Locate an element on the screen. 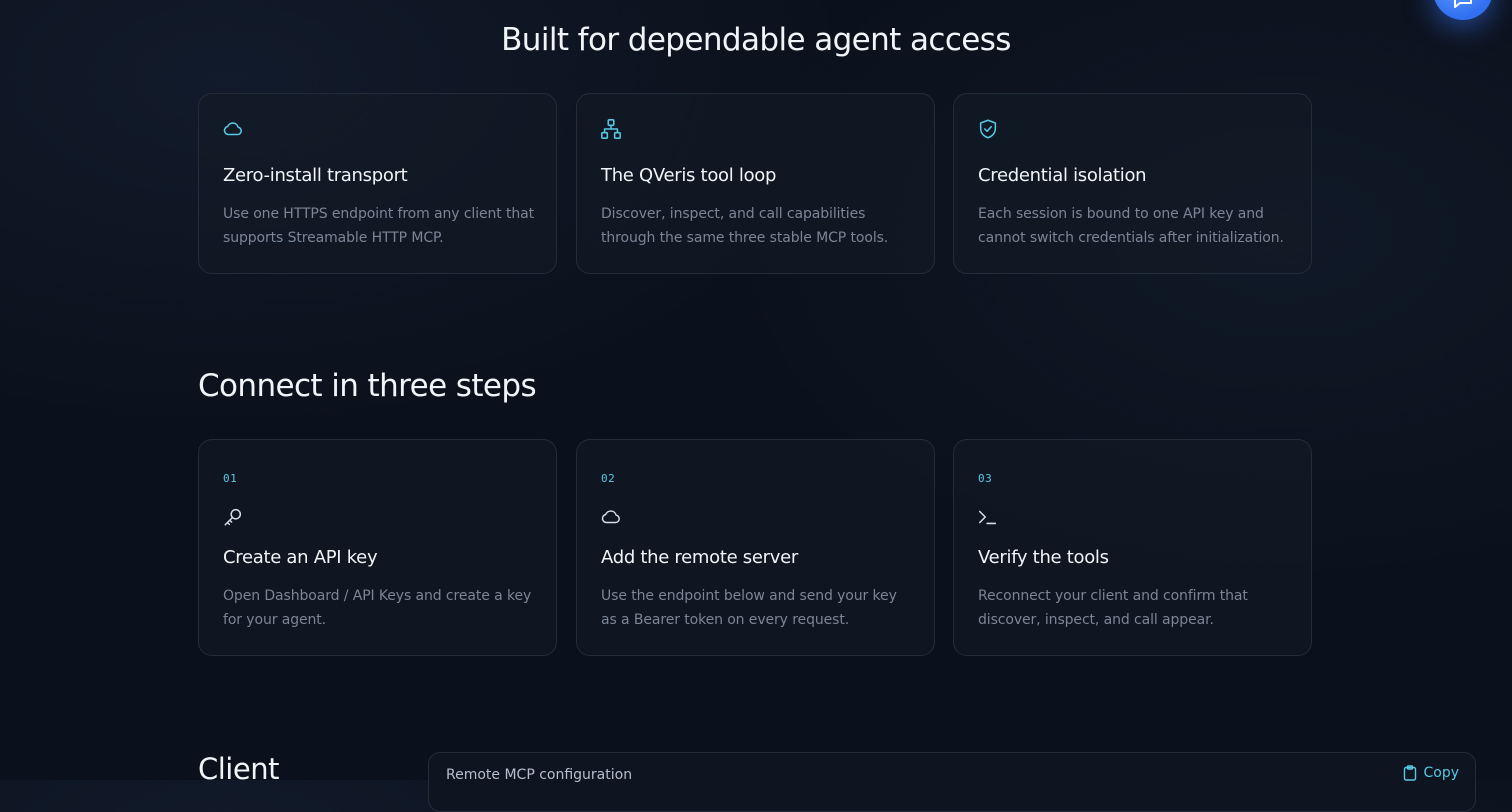  key-icon is located at coordinates (234, 518).